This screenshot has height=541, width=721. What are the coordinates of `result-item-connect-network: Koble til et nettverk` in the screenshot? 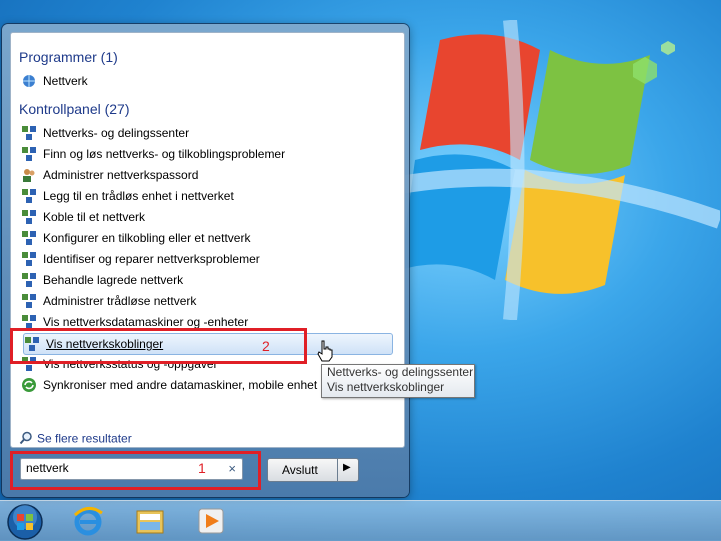 It's located at (206, 217).